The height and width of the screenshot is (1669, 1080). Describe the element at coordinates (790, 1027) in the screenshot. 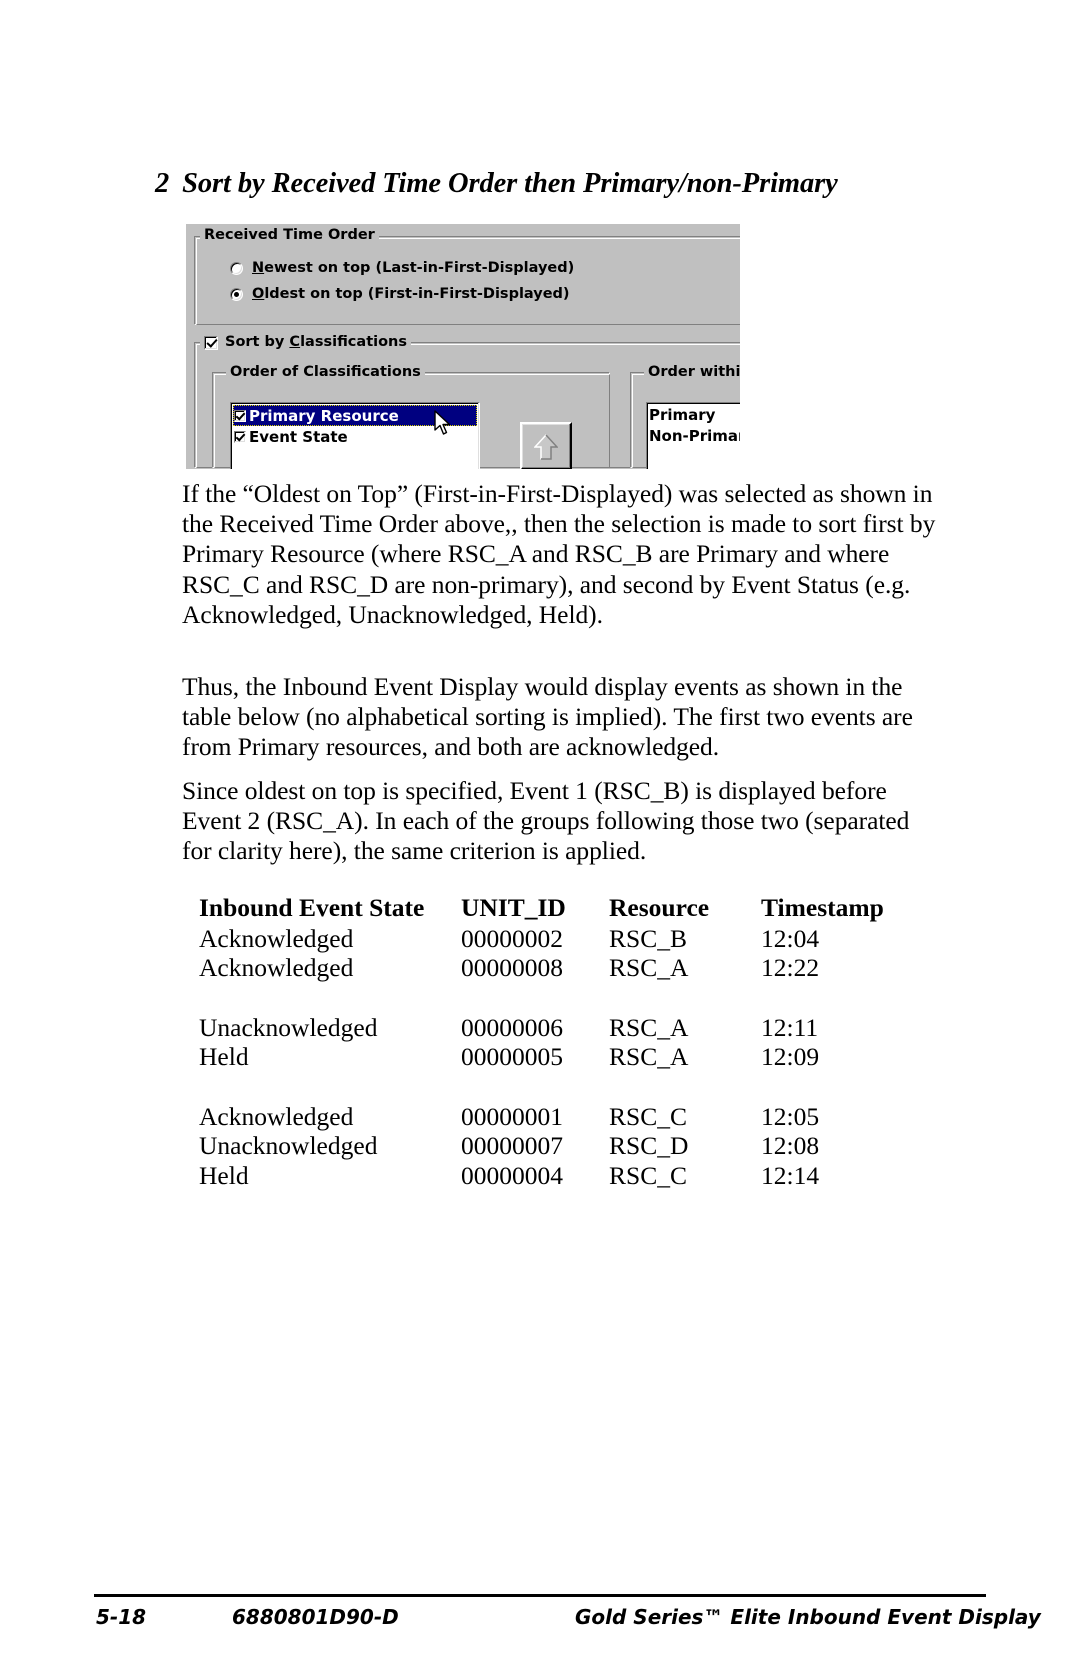

I see `cell-timestamp: 12:11` at that location.